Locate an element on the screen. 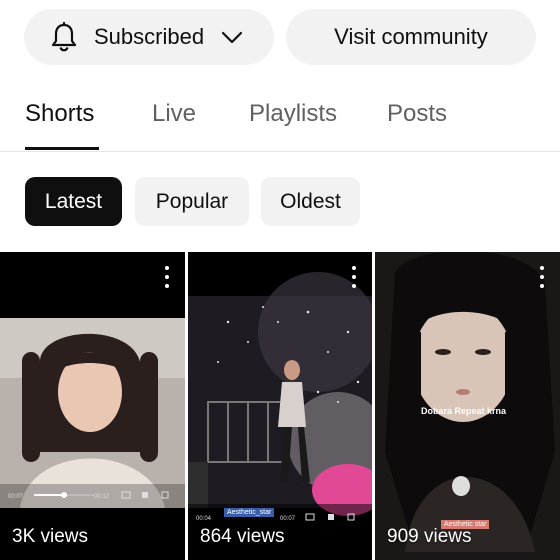  subscribed-label: Subscribed is located at coordinates (149, 36).